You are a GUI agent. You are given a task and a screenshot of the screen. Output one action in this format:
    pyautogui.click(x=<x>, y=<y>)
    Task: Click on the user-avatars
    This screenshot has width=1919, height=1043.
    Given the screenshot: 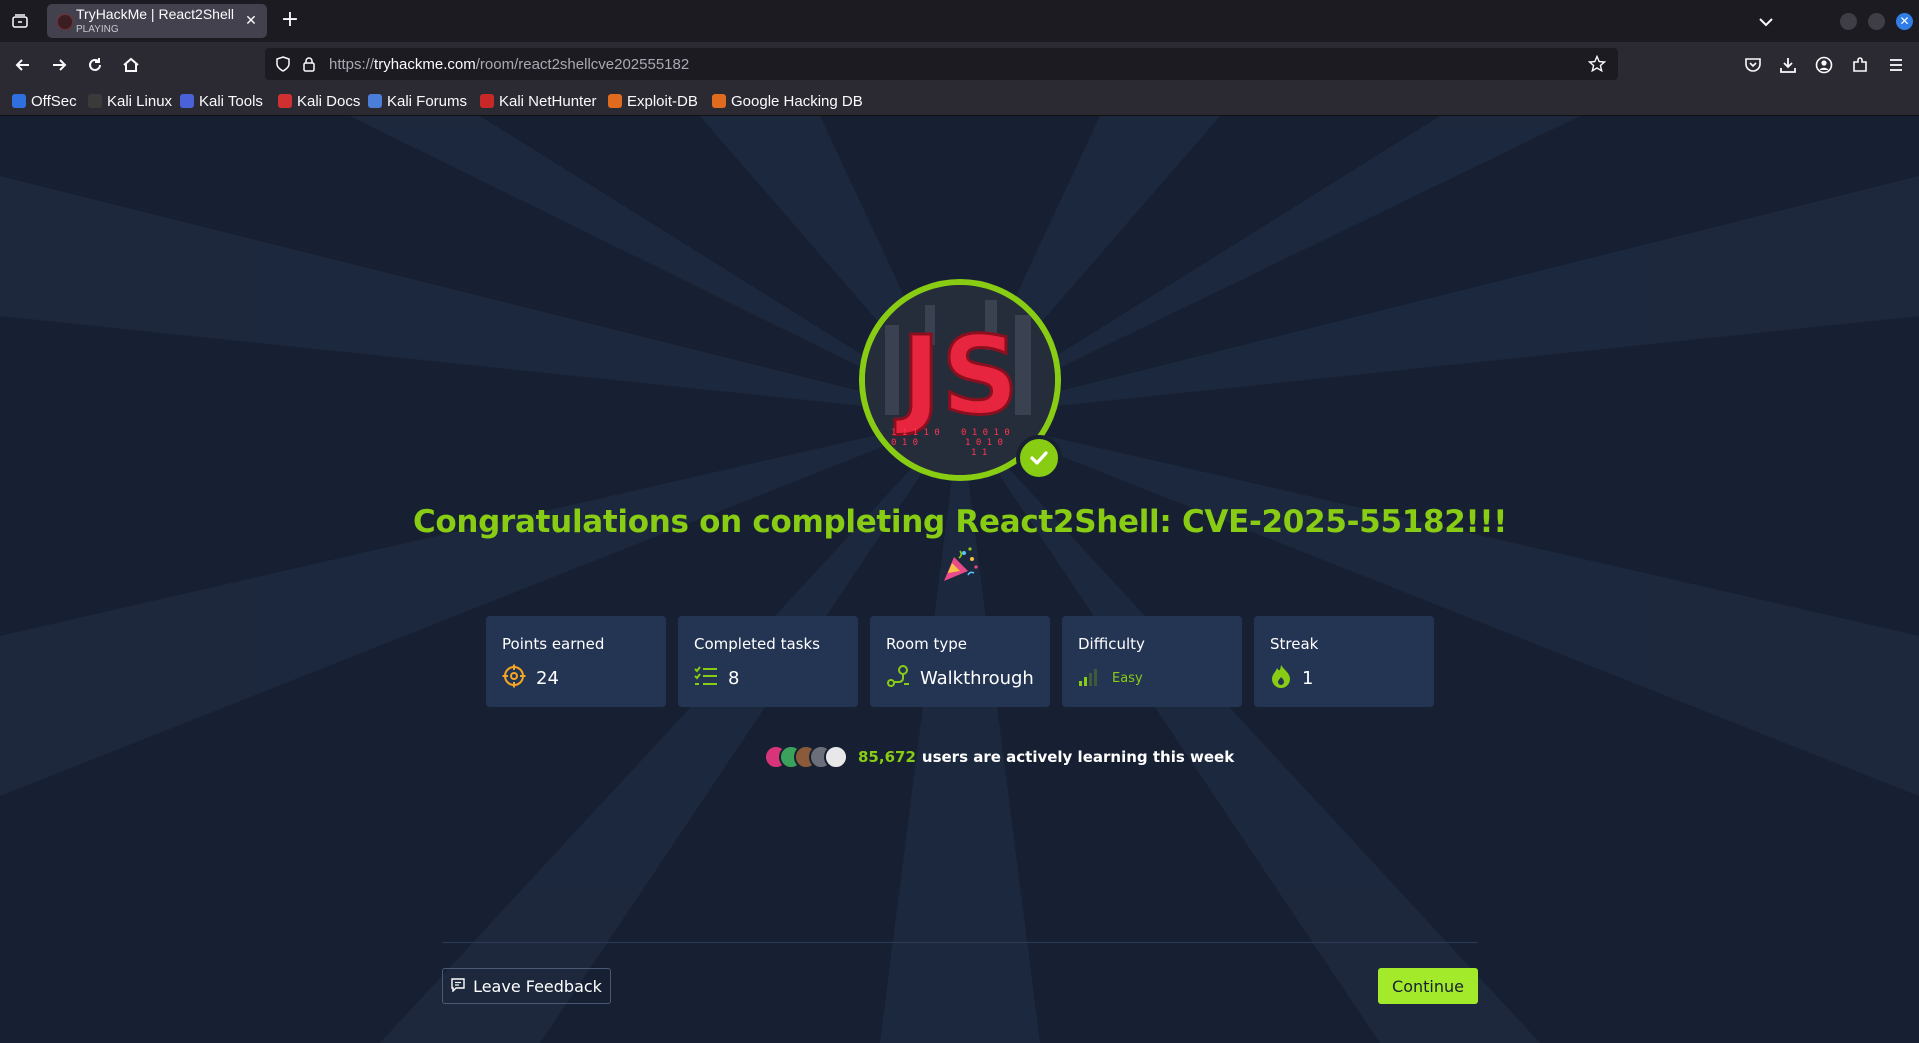 What is the action you would take?
    pyautogui.click(x=806, y=757)
    